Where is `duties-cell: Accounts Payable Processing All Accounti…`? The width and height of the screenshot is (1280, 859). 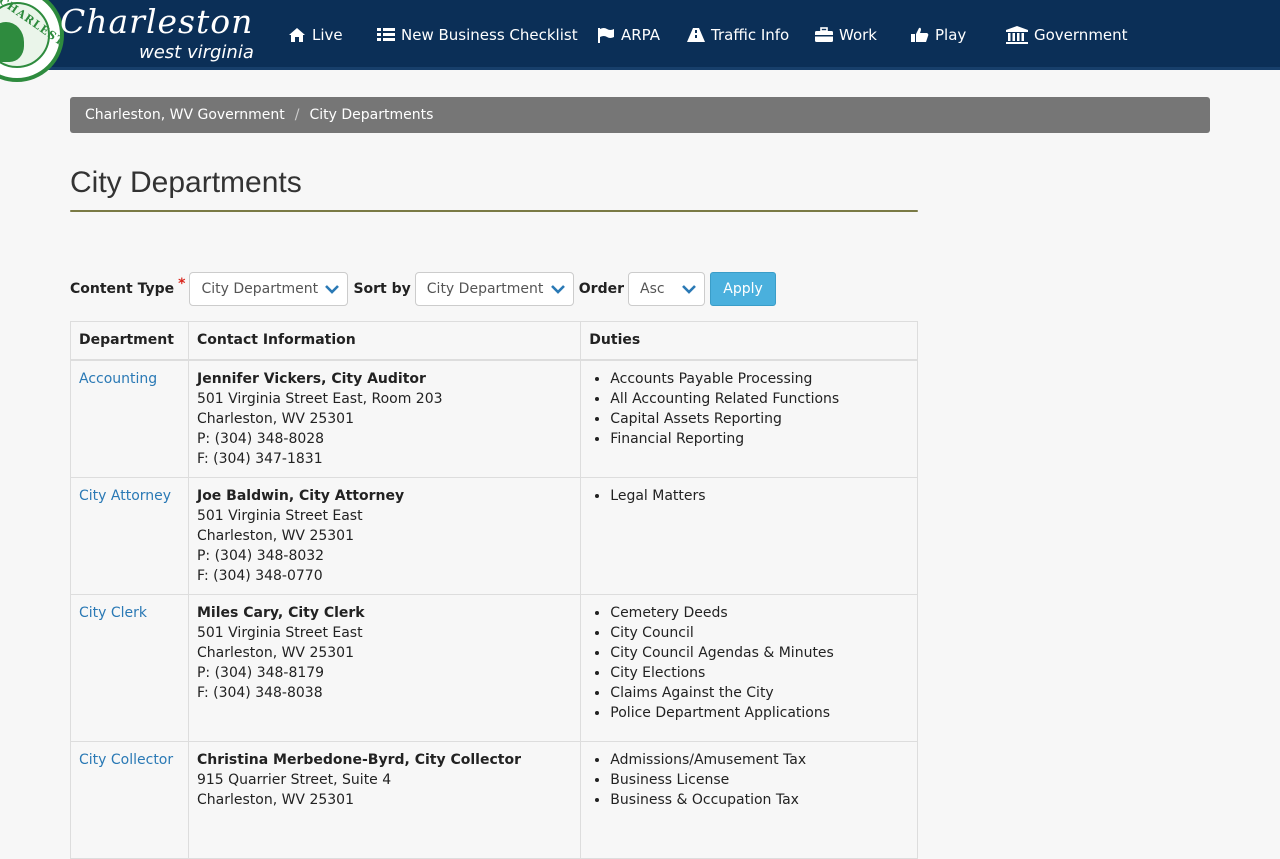
duties-cell: Accounts Payable Processing All Accounti… is located at coordinates (749, 418).